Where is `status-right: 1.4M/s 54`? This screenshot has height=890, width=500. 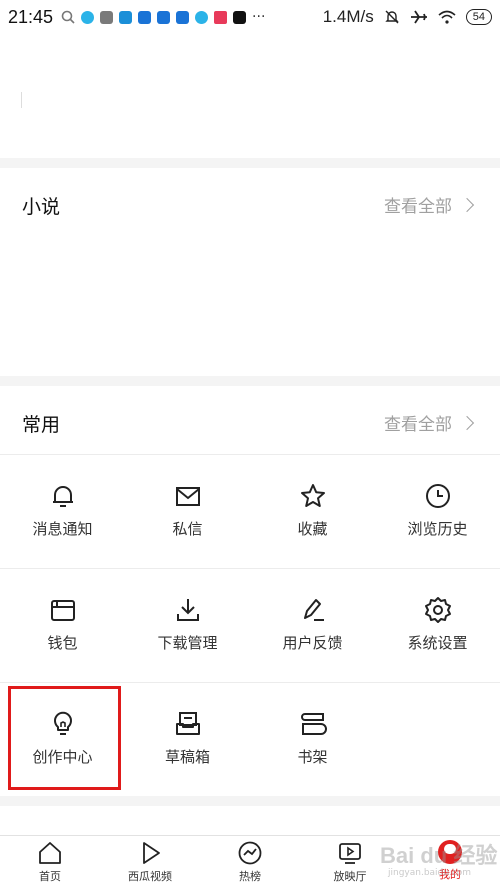
status-right: 1.4M/s 54 is located at coordinates (407, 17).